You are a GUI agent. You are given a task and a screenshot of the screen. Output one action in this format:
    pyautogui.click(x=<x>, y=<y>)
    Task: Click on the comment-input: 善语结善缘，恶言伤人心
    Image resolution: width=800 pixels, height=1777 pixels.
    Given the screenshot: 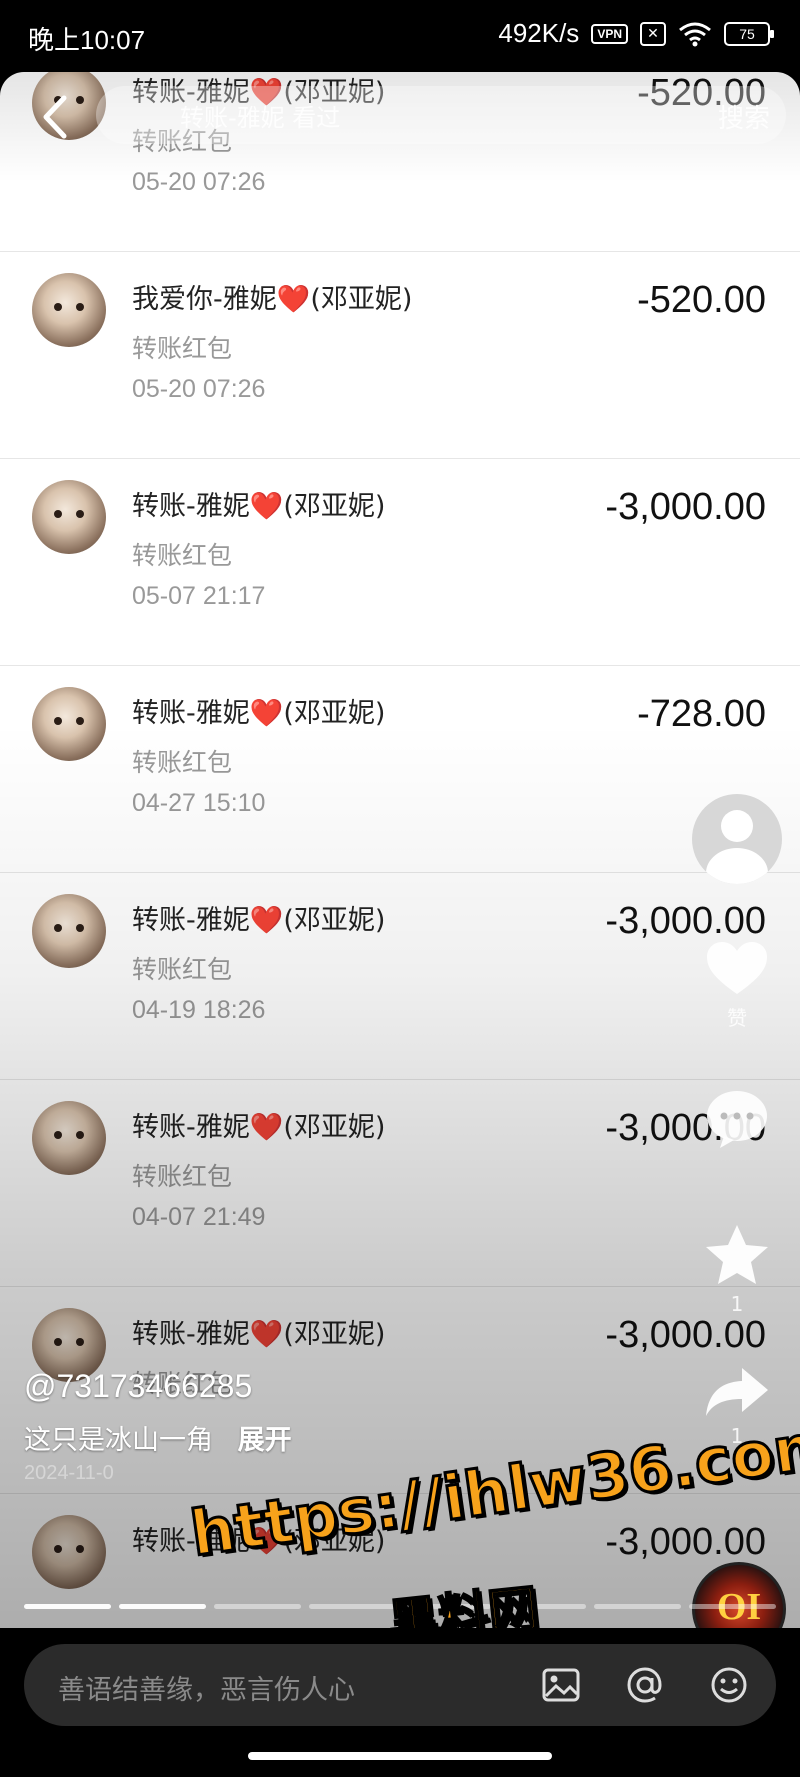 What is the action you would take?
    pyautogui.click(x=400, y=1685)
    